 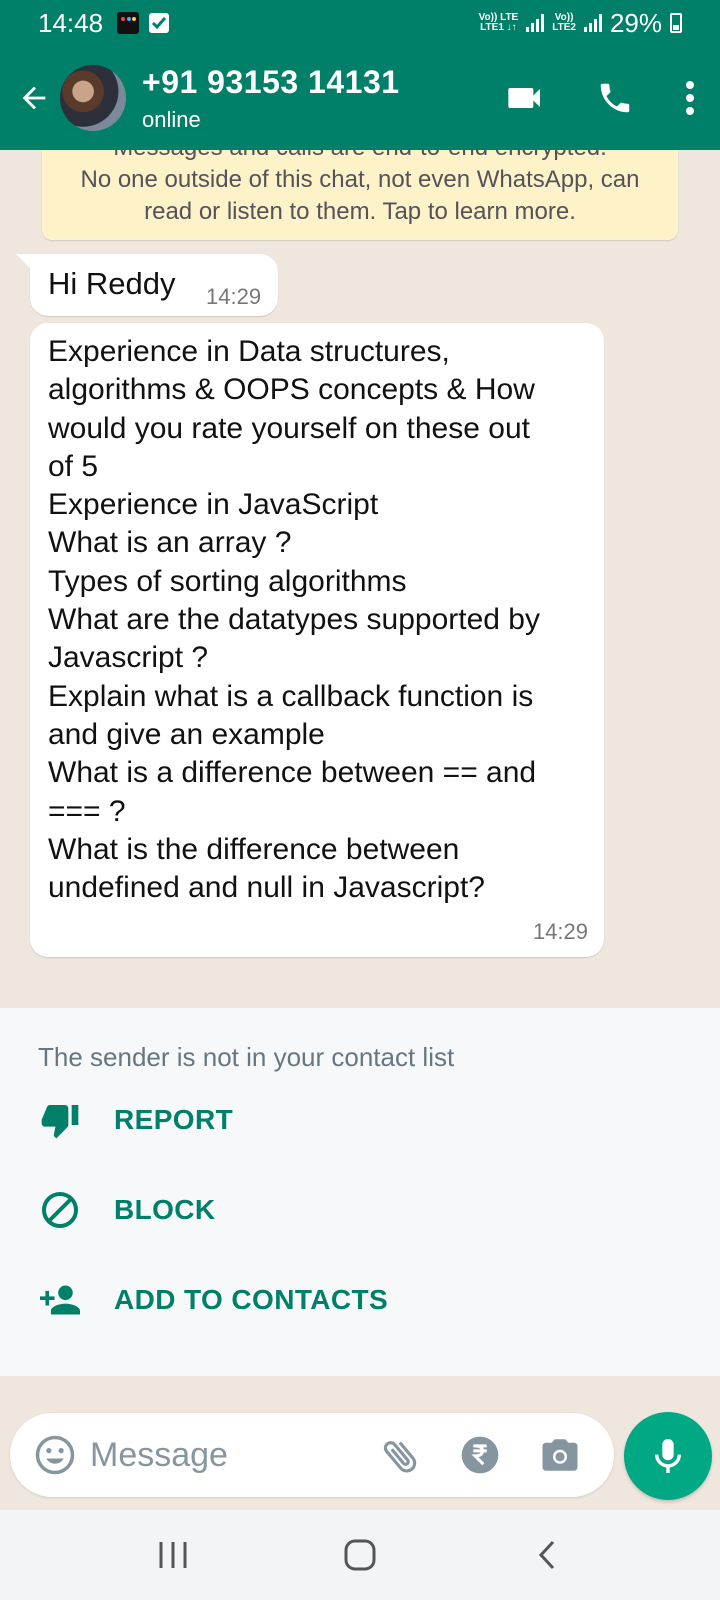 I want to click on add-to-contacts-button: ADD TO CONTACTS, so click(x=360, y=1300).